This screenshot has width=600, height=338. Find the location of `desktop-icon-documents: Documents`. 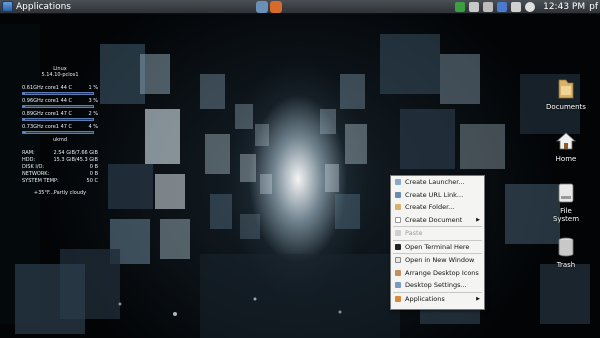

desktop-icon-documents: Documents is located at coordinates (566, 94).